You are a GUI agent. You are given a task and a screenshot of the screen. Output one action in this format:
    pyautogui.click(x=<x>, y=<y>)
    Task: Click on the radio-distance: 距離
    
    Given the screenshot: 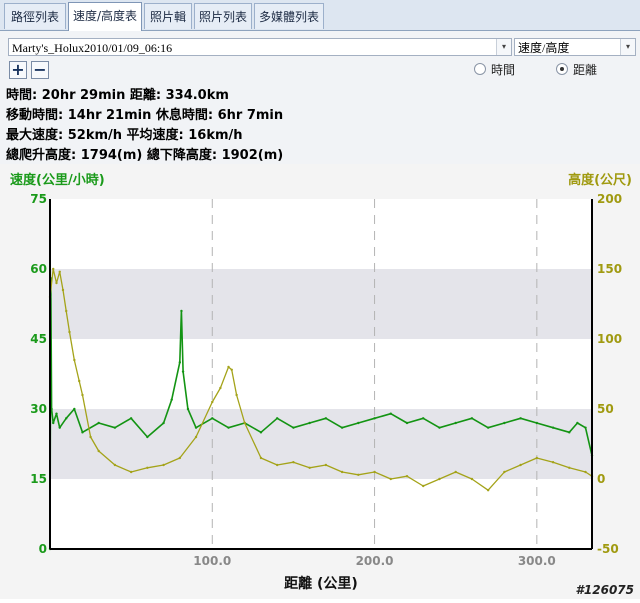 What is the action you would take?
    pyautogui.click(x=576, y=70)
    